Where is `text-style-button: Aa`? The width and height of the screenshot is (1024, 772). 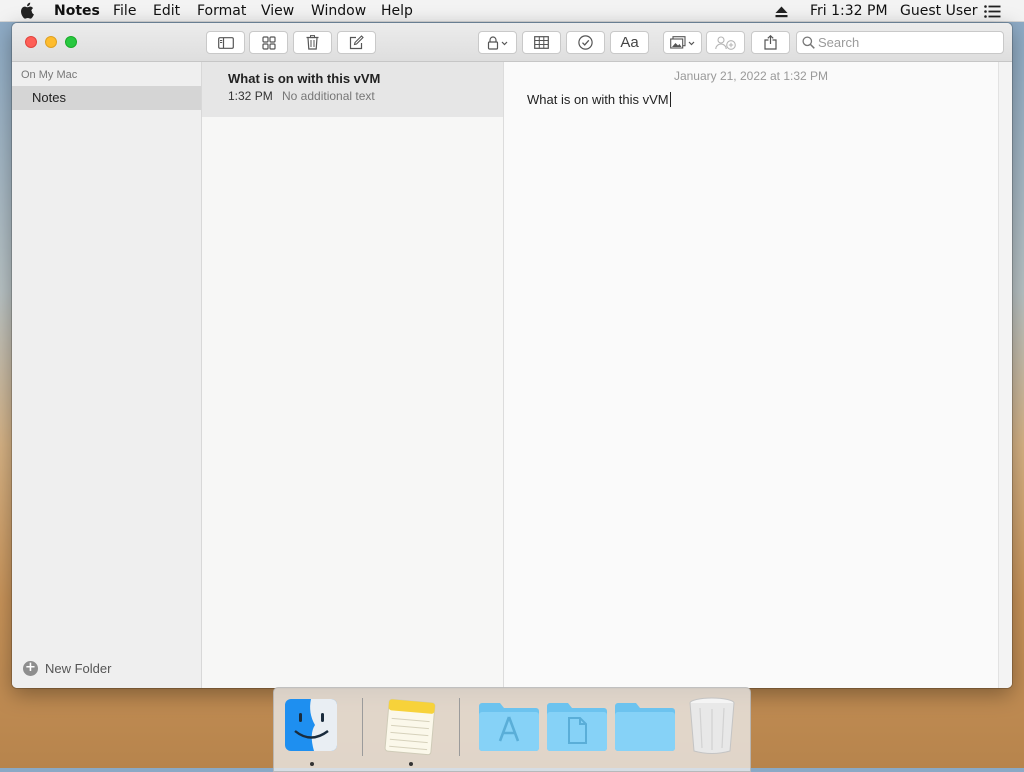 text-style-button: Aa is located at coordinates (629, 42).